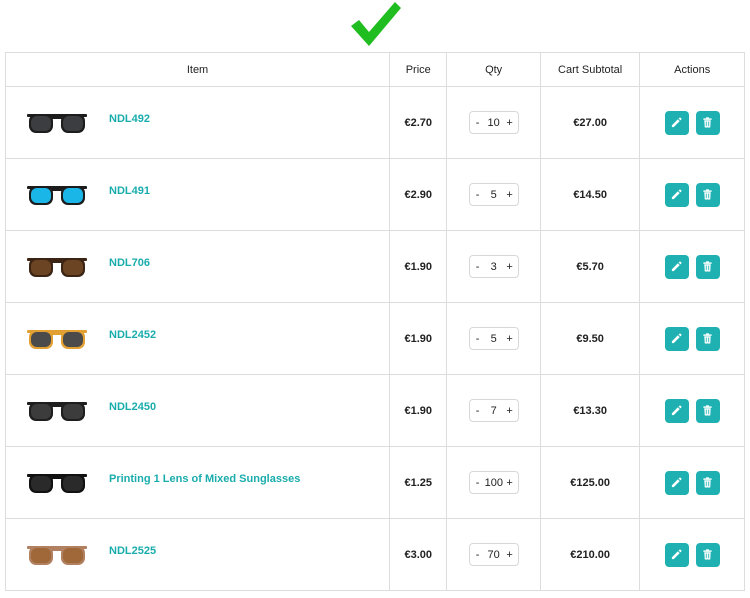 Image resolution: width=750 pixels, height=598 pixels. I want to click on price-cell: €1.25, so click(418, 482).